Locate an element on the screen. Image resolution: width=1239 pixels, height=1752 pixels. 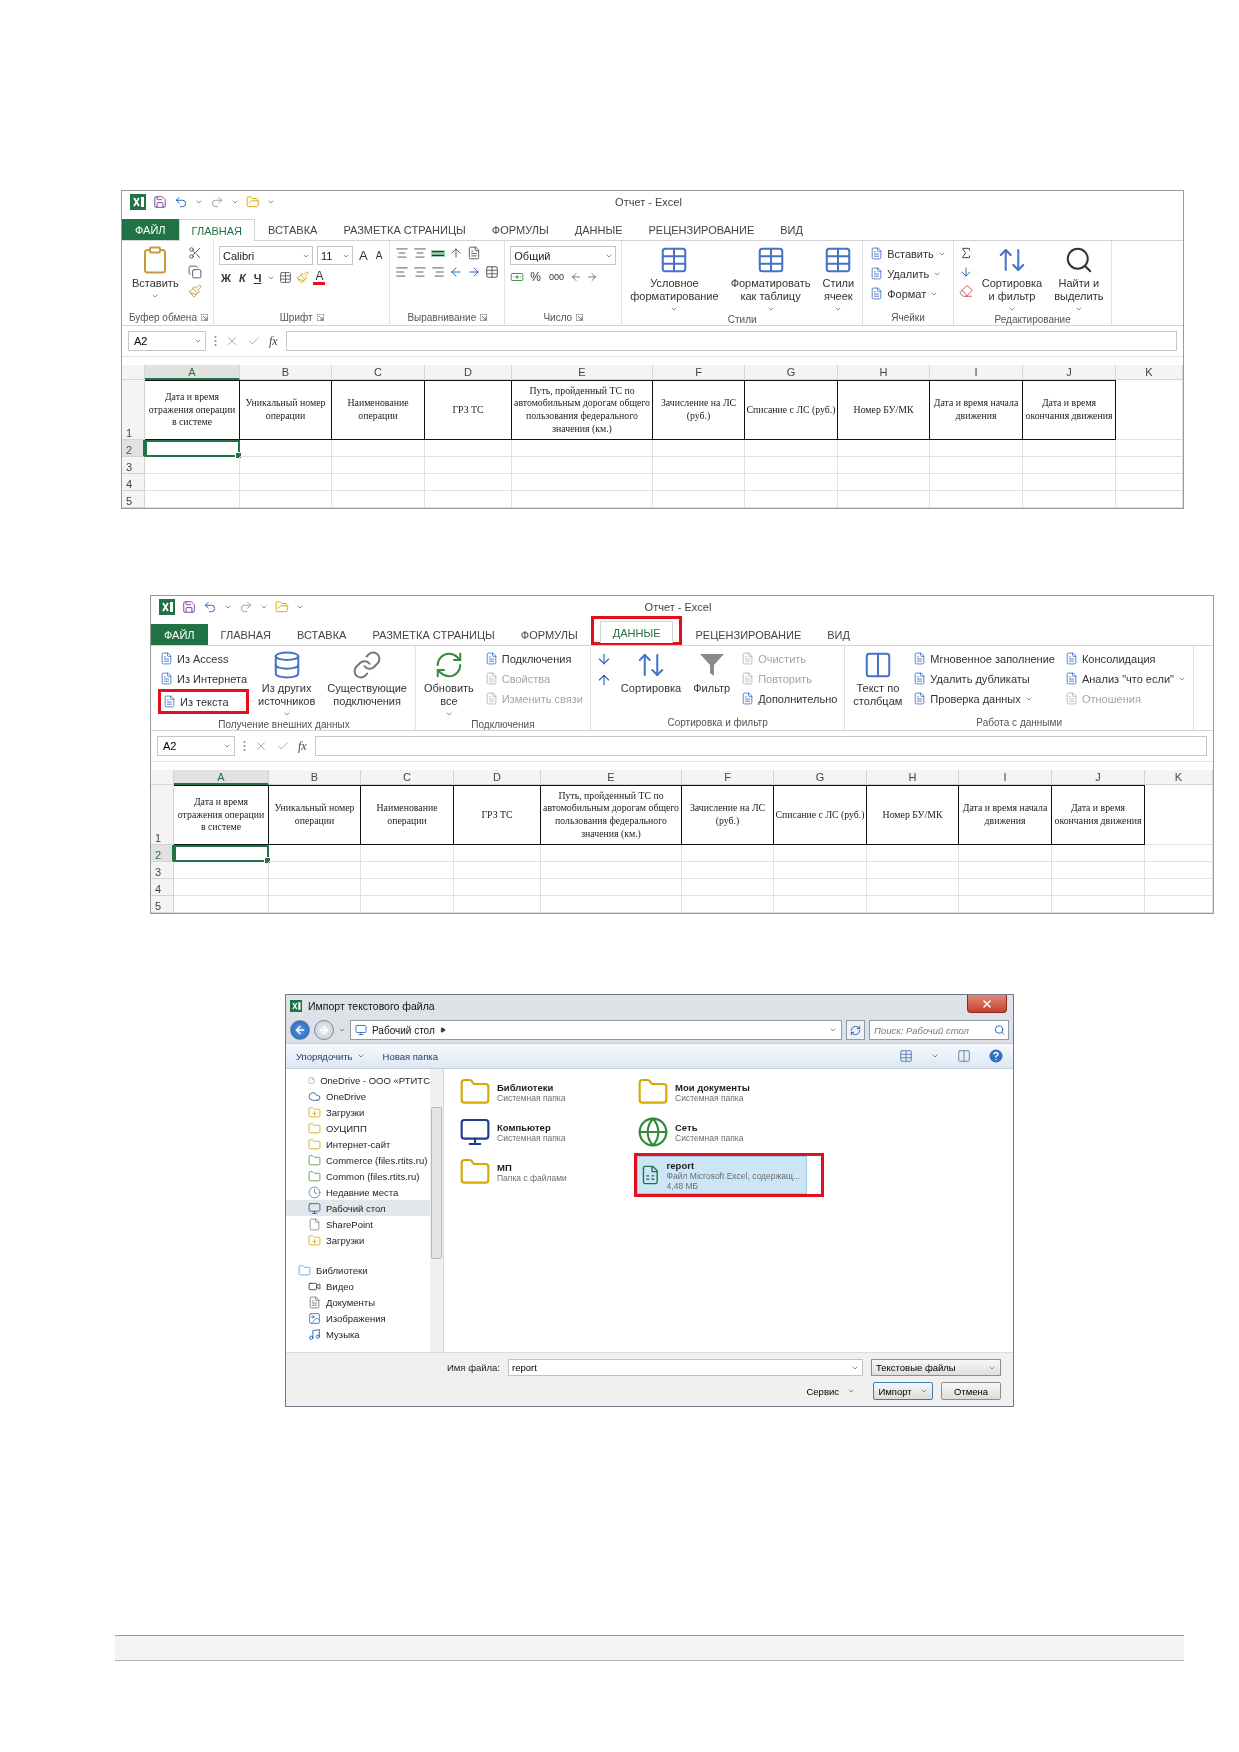
row-header: 4 is located at coordinates (133, 482).